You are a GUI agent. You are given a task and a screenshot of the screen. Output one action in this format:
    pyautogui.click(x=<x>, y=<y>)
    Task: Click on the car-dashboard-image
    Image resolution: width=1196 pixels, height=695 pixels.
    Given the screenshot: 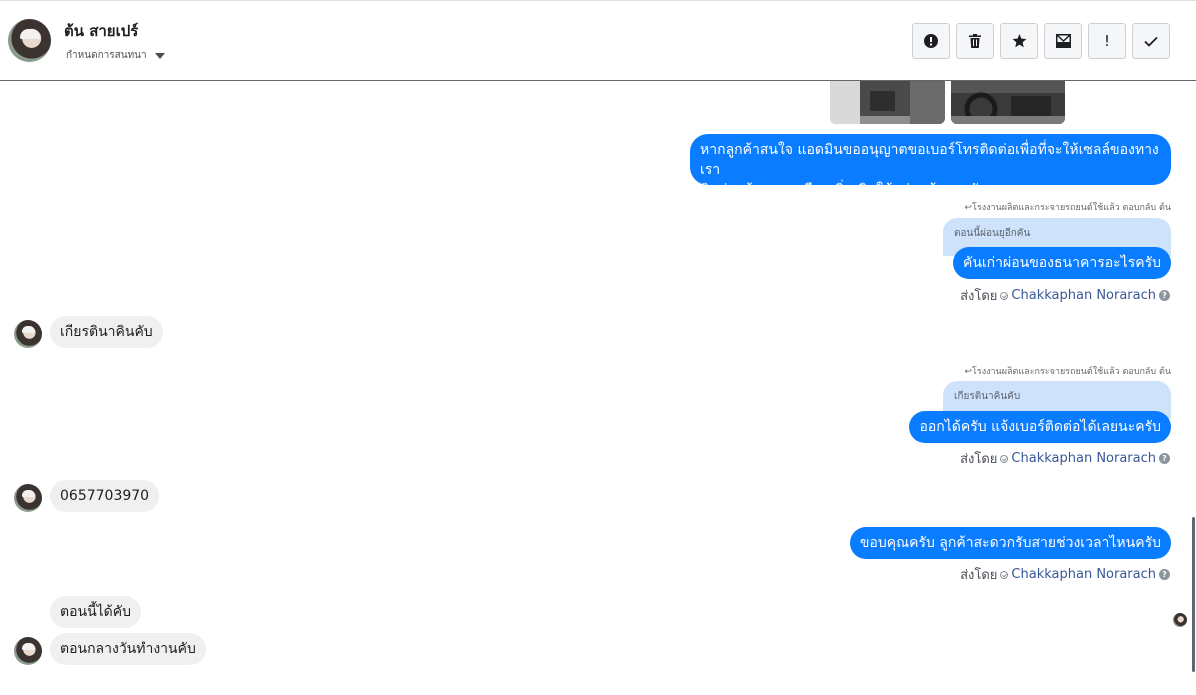 What is the action you would take?
    pyautogui.click(x=1008, y=102)
    